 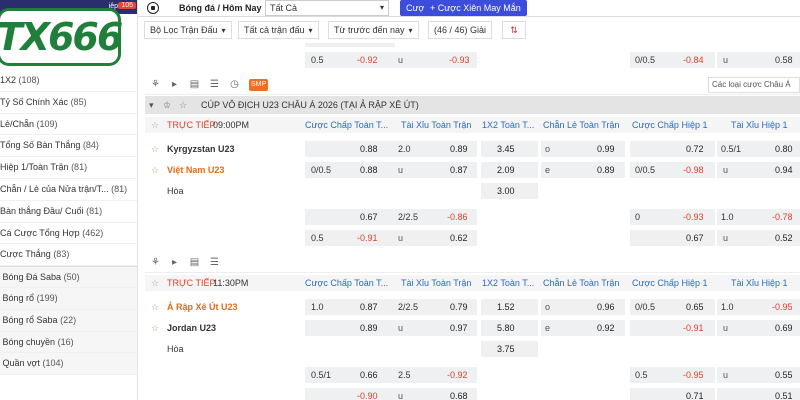 What do you see at coordinates (68, 298) in the screenshot?
I see `sidebar-item-basketball: Bóng rổ (199)` at bounding box center [68, 298].